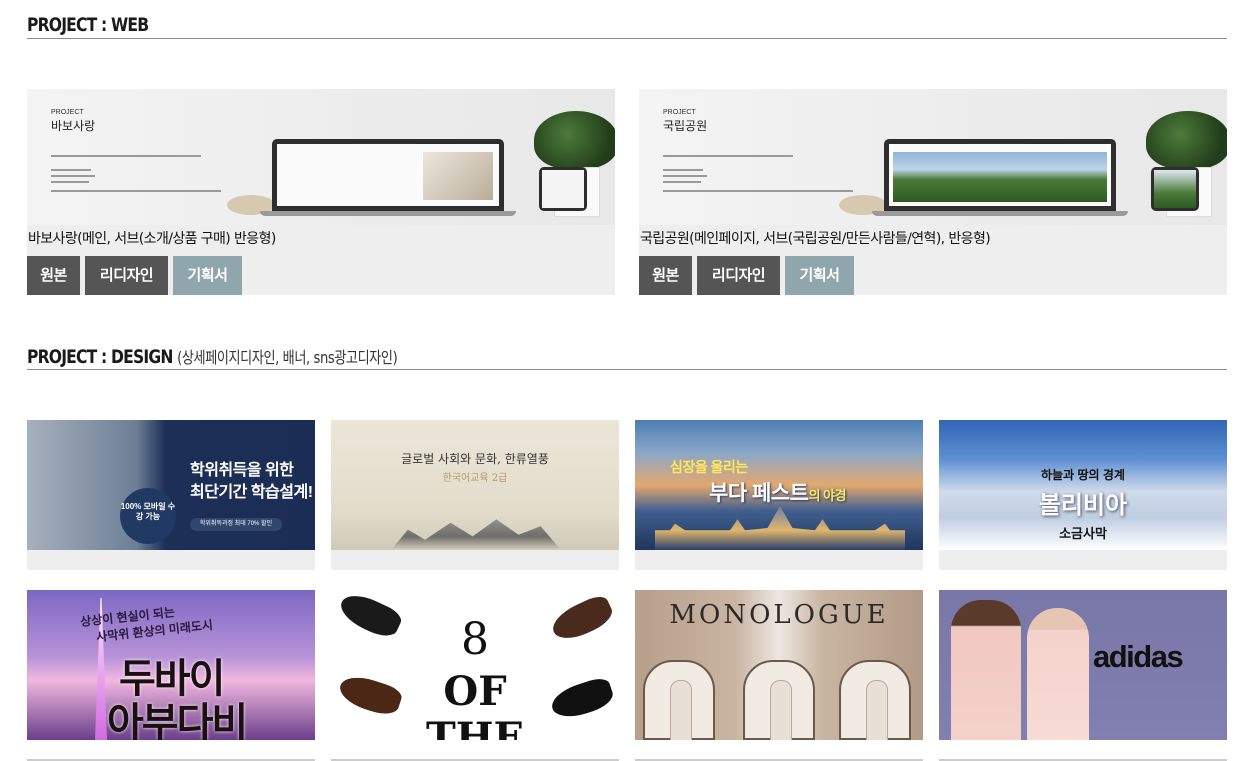 The width and height of the screenshot is (1246, 761). What do you see at coordinates (1083, 505) in the screenshot?
I see `banner-title: 볼리비아` at bounding box center [1083, 505].